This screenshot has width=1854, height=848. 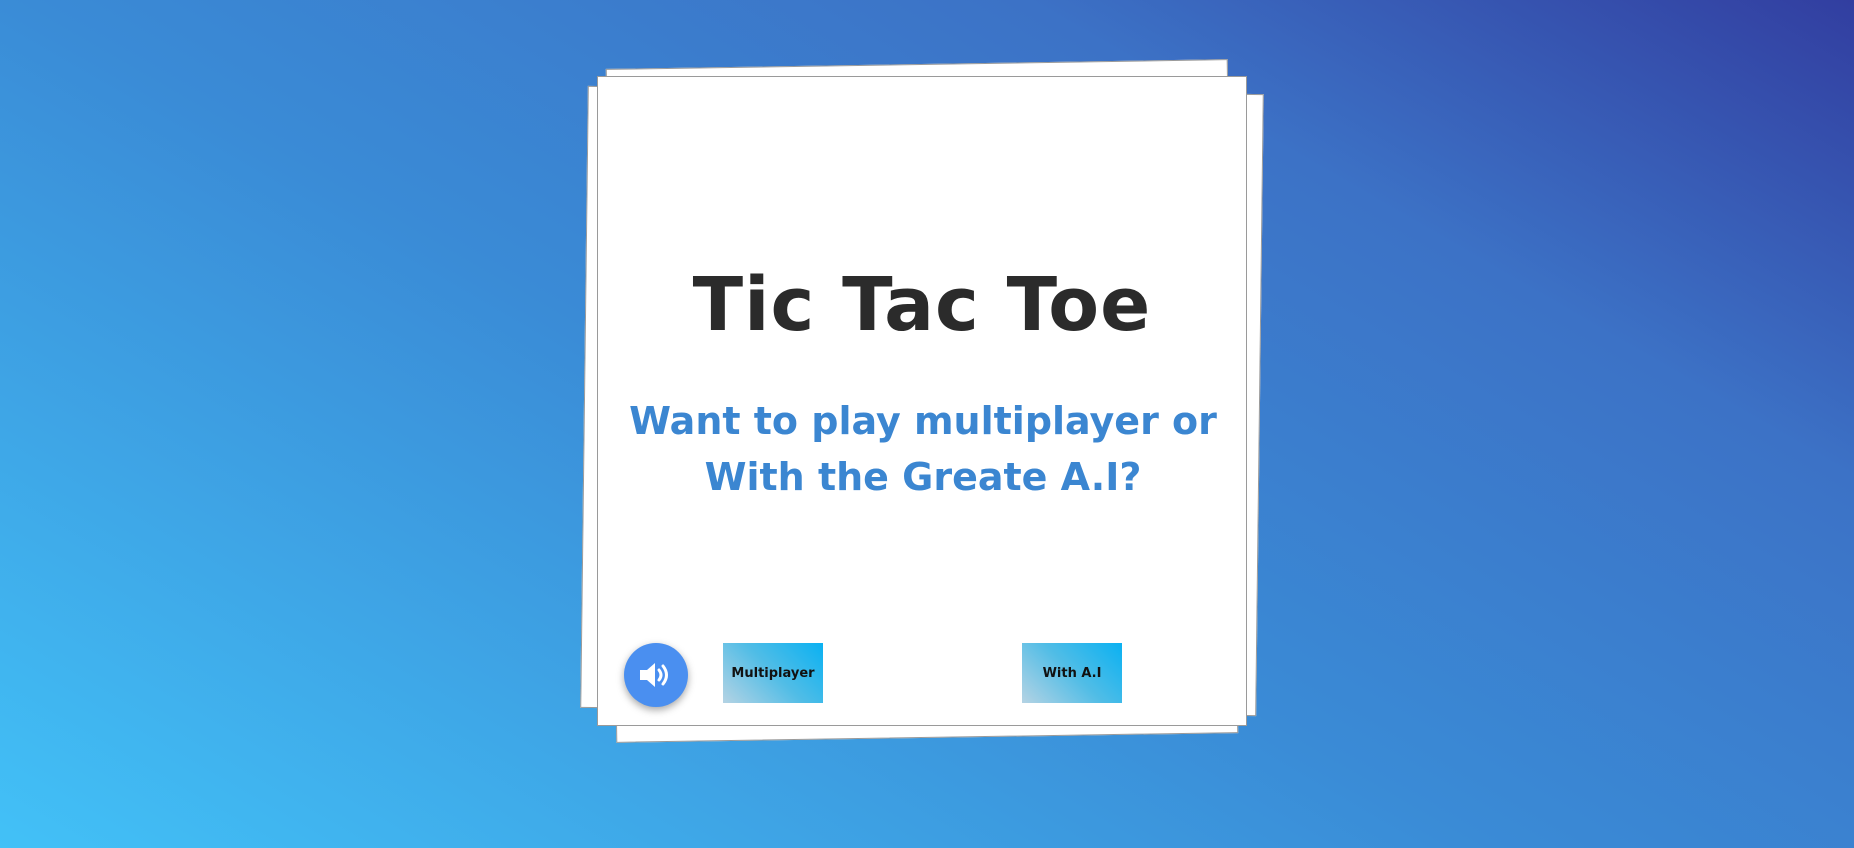 I want to click on multiplayer-button: Multiplayer, so click(x=773, y=673).